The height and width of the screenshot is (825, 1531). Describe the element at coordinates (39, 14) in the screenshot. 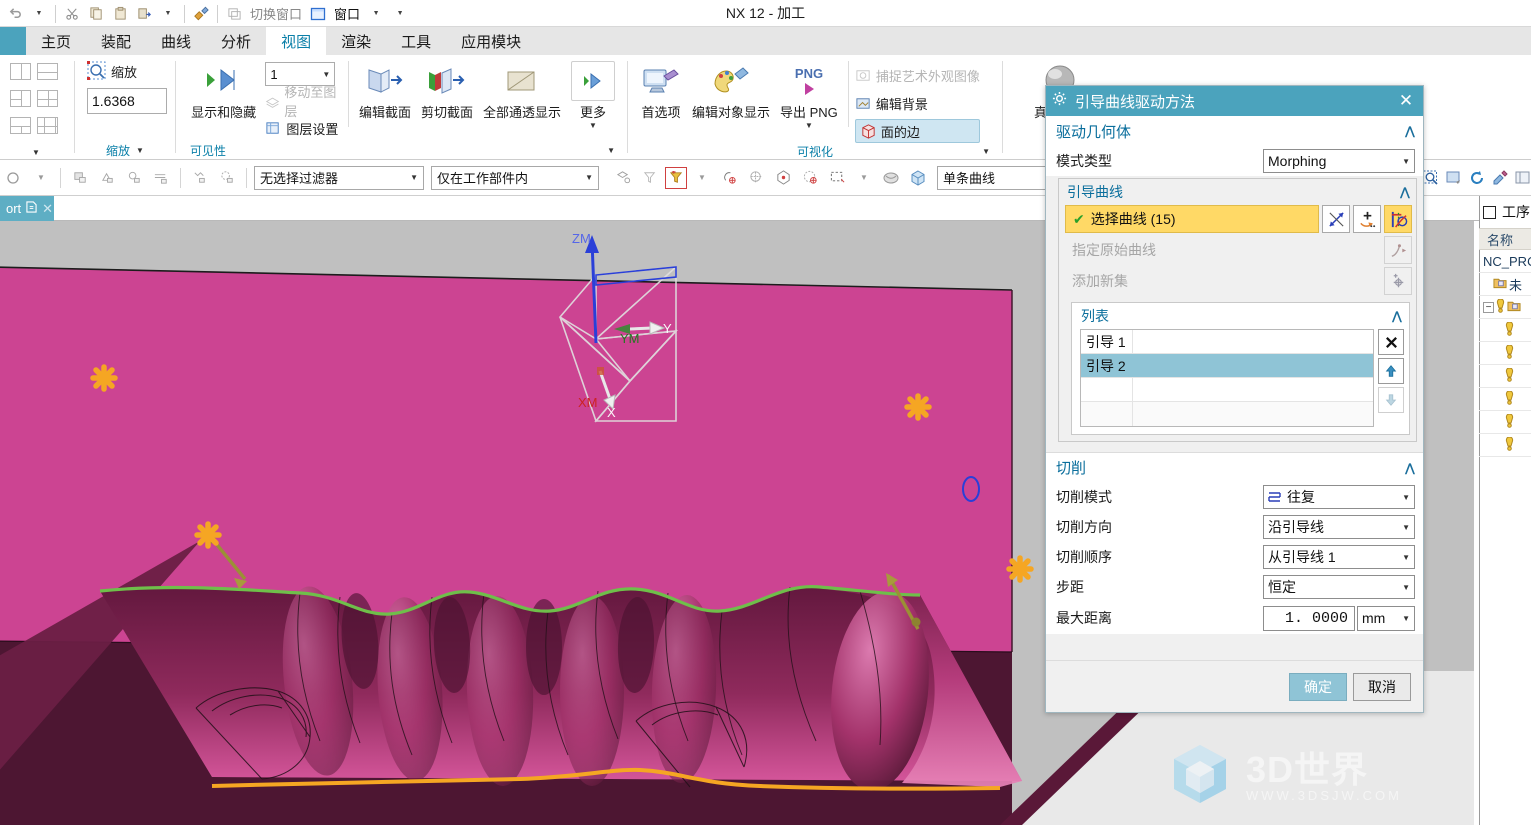

I see `undo-dropdown-chevron-down-icon: ▼` at that location.